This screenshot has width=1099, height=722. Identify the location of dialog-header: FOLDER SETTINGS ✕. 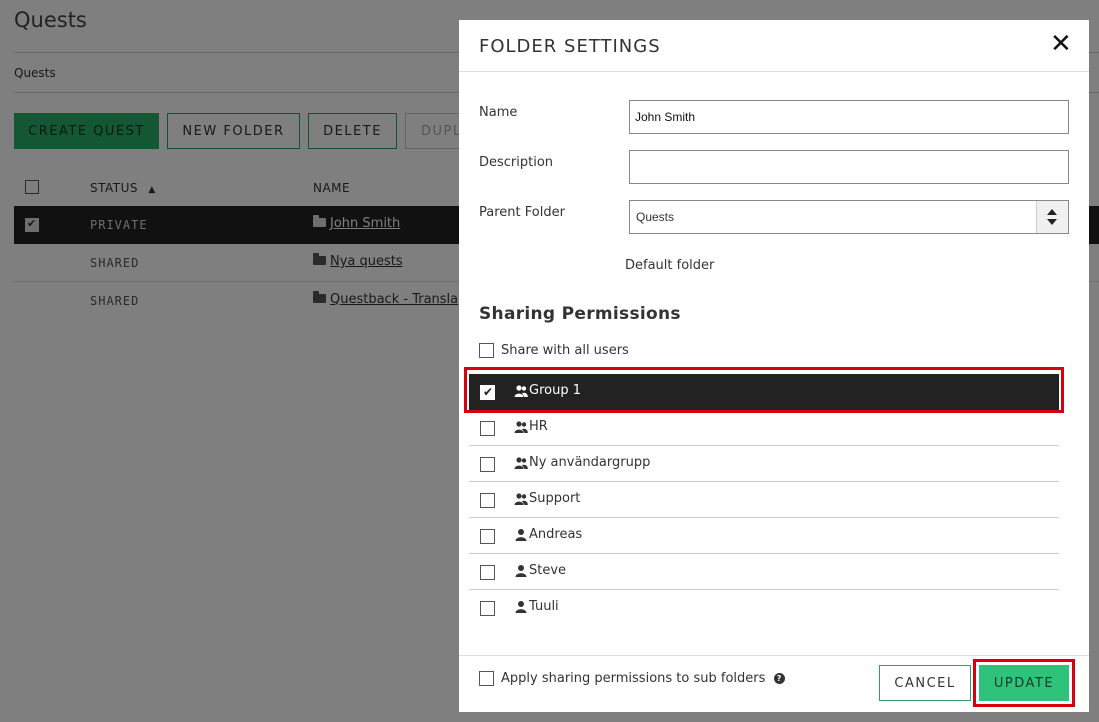
(774, 46).